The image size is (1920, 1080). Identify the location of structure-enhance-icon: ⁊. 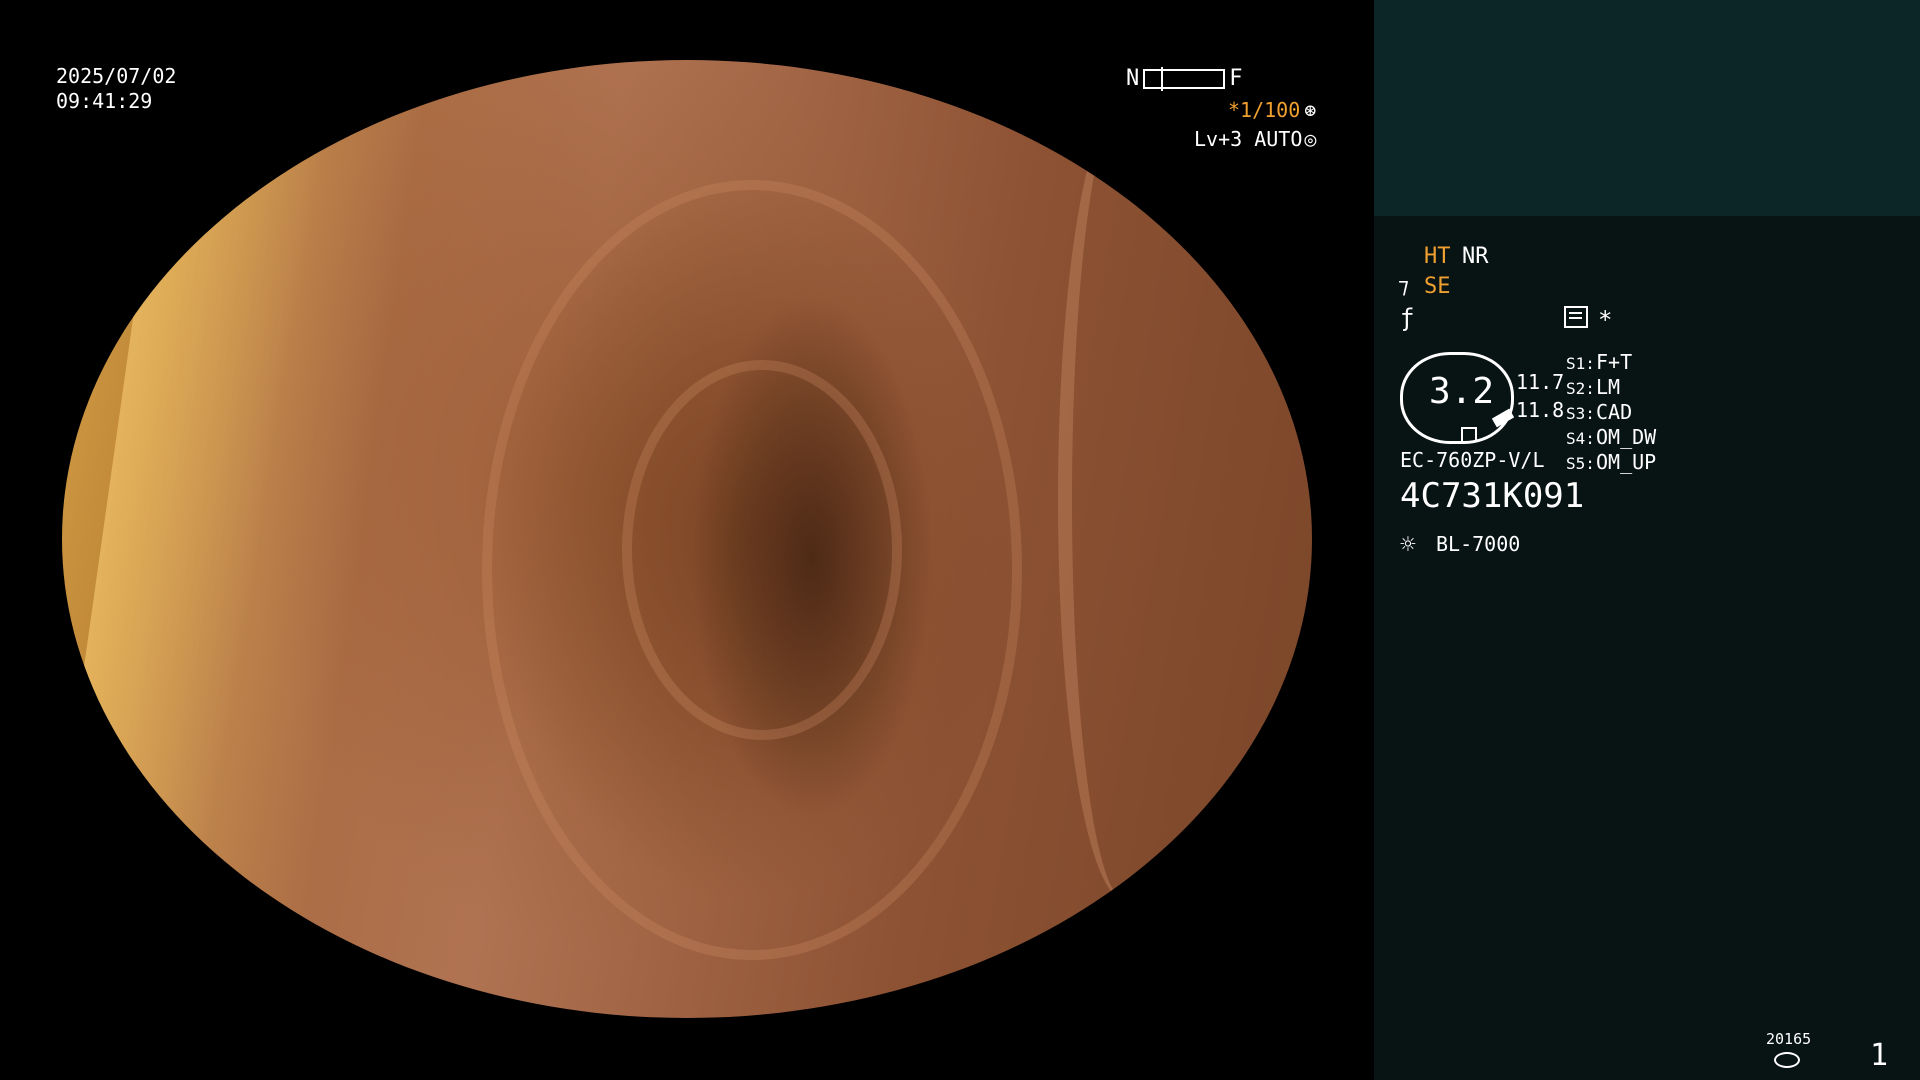
(1403, 286).